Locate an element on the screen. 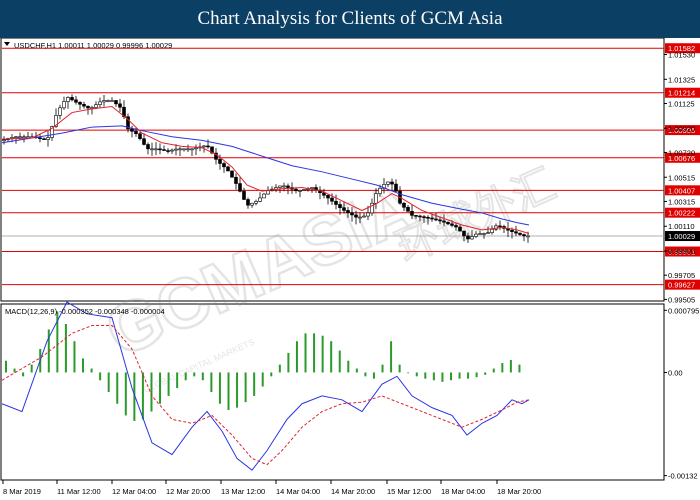 The image size is (700, 500). price-tick-label: 1.00515 is located at coordinates (681, 177).